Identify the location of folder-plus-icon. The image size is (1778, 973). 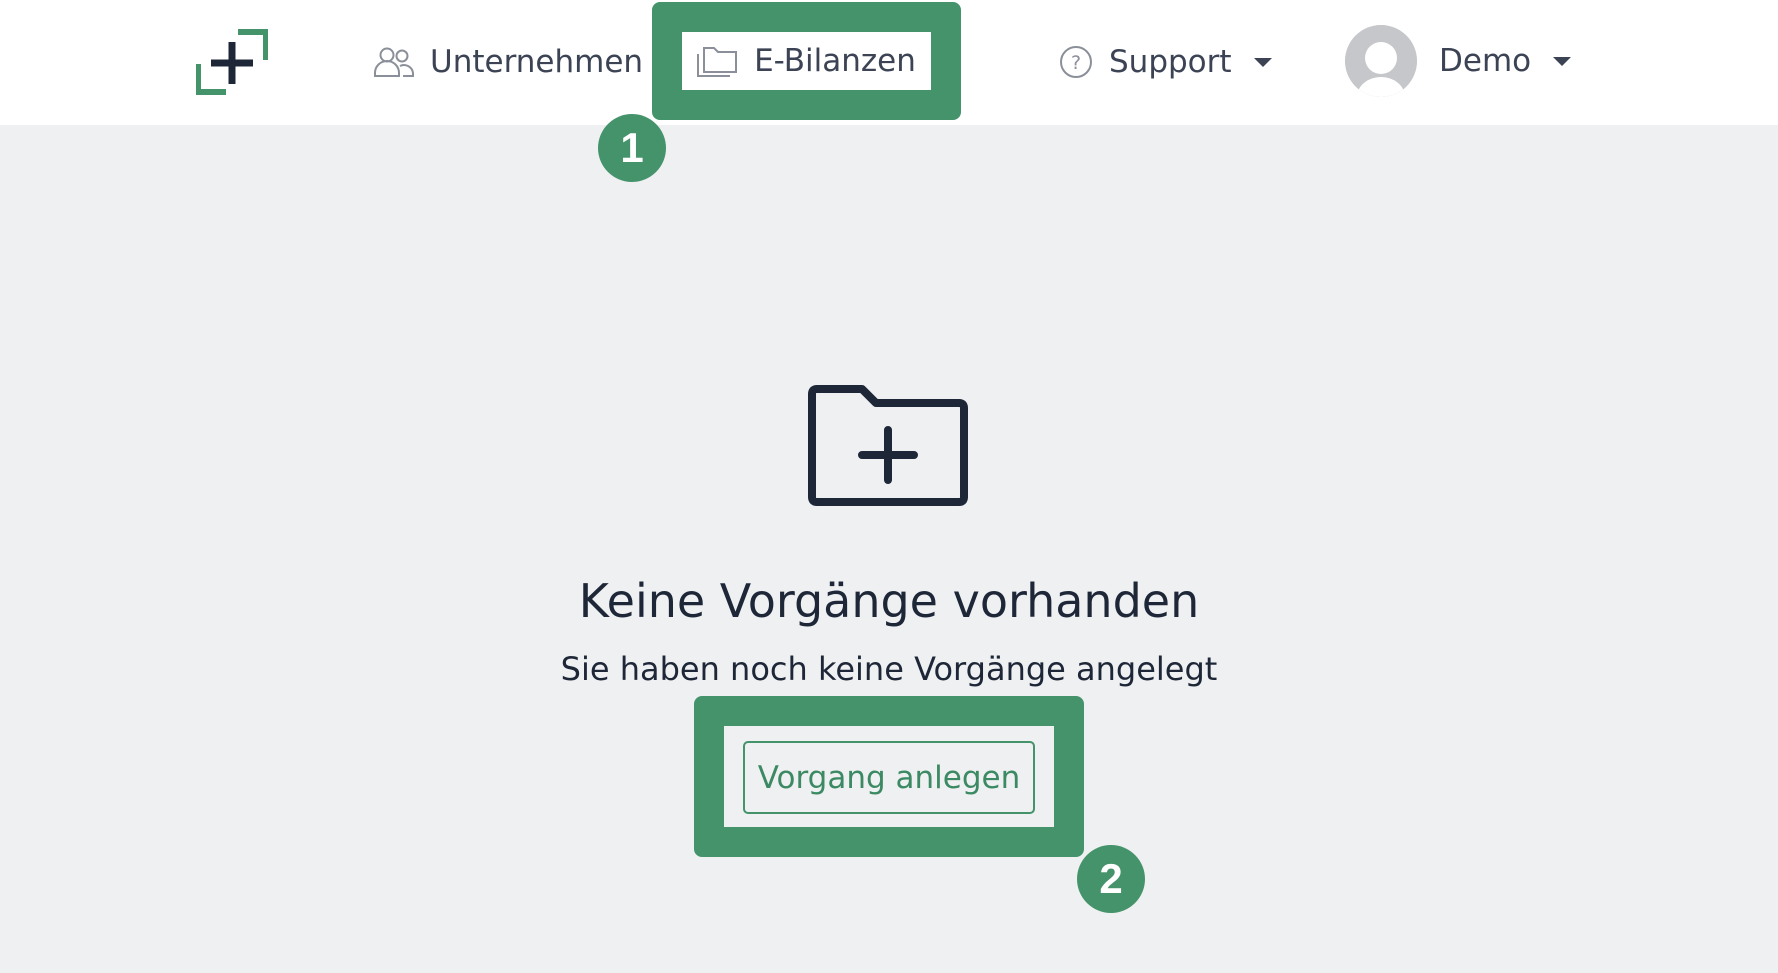
(888, 445).